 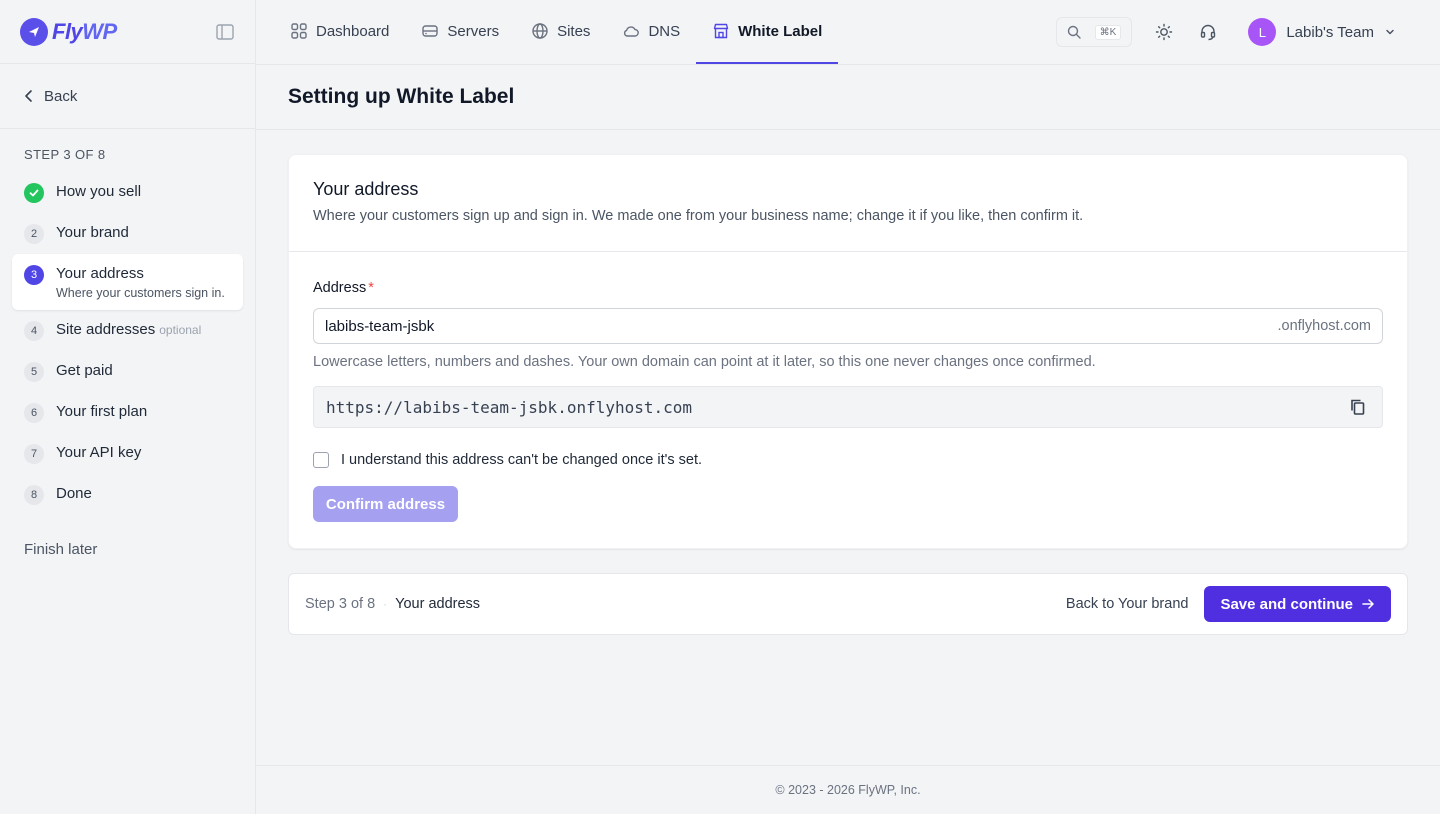 What do you see at coordinates (632, 31) in the screenshot?
I see `cloud-icon` at bounding box center [632, 31].